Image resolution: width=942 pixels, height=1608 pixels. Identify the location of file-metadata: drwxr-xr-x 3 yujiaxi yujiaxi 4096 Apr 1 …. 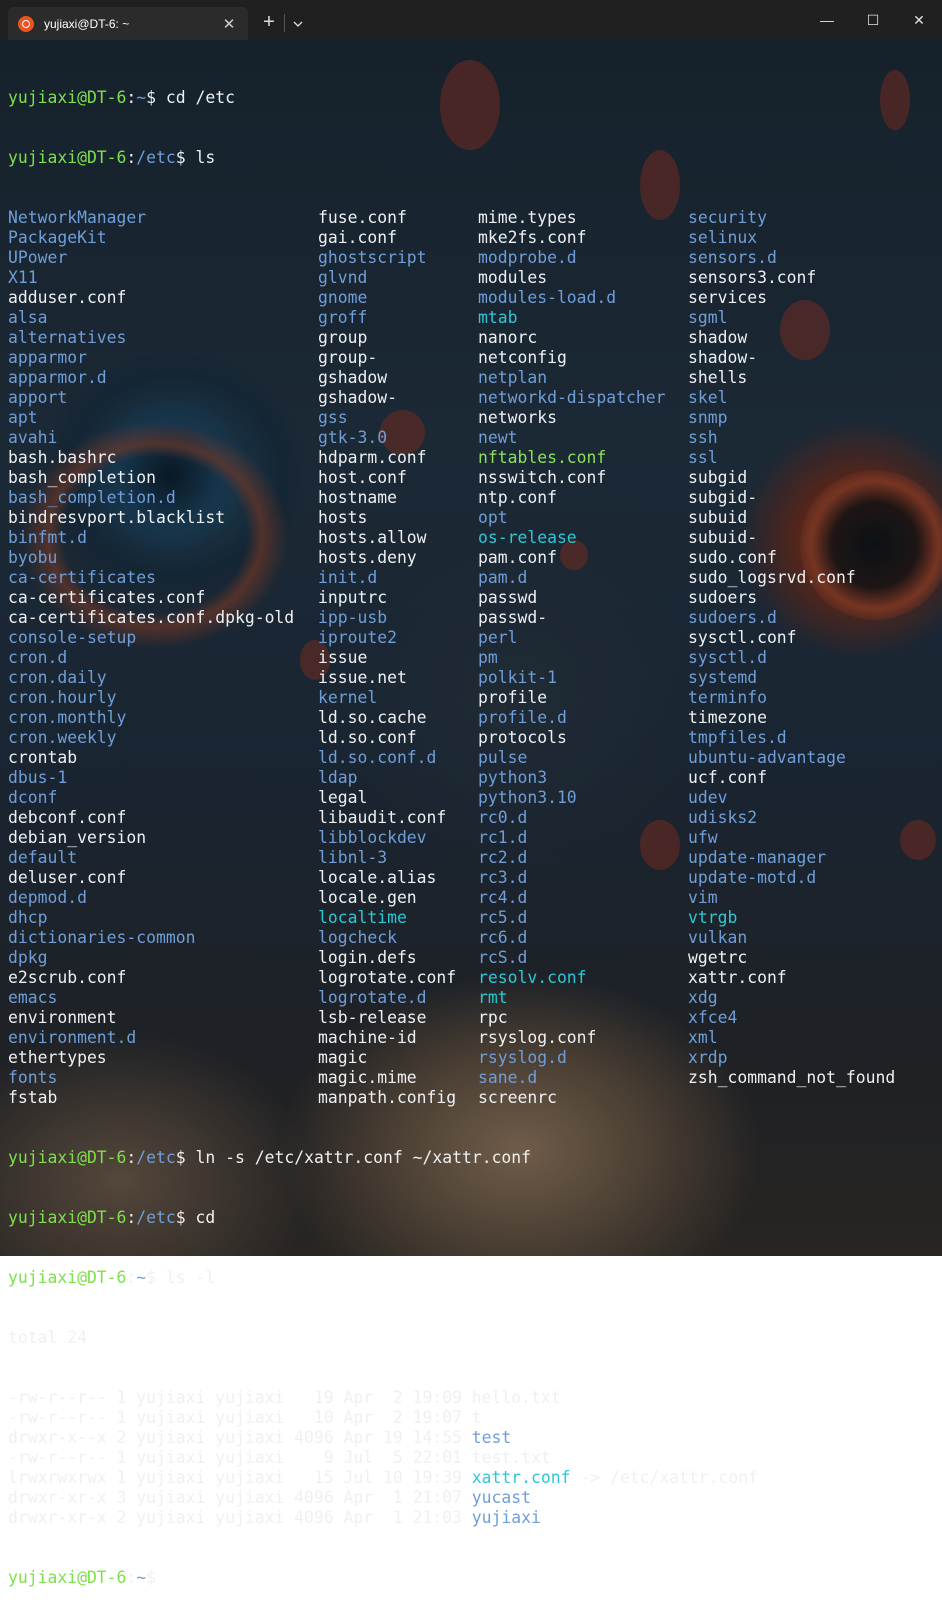
(240, 1497).